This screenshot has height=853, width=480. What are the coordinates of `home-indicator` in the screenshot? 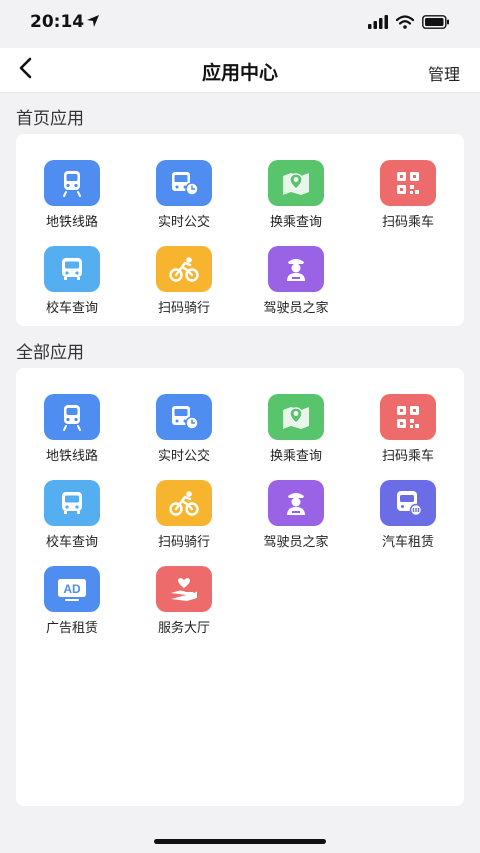 It's located at (240, 841).